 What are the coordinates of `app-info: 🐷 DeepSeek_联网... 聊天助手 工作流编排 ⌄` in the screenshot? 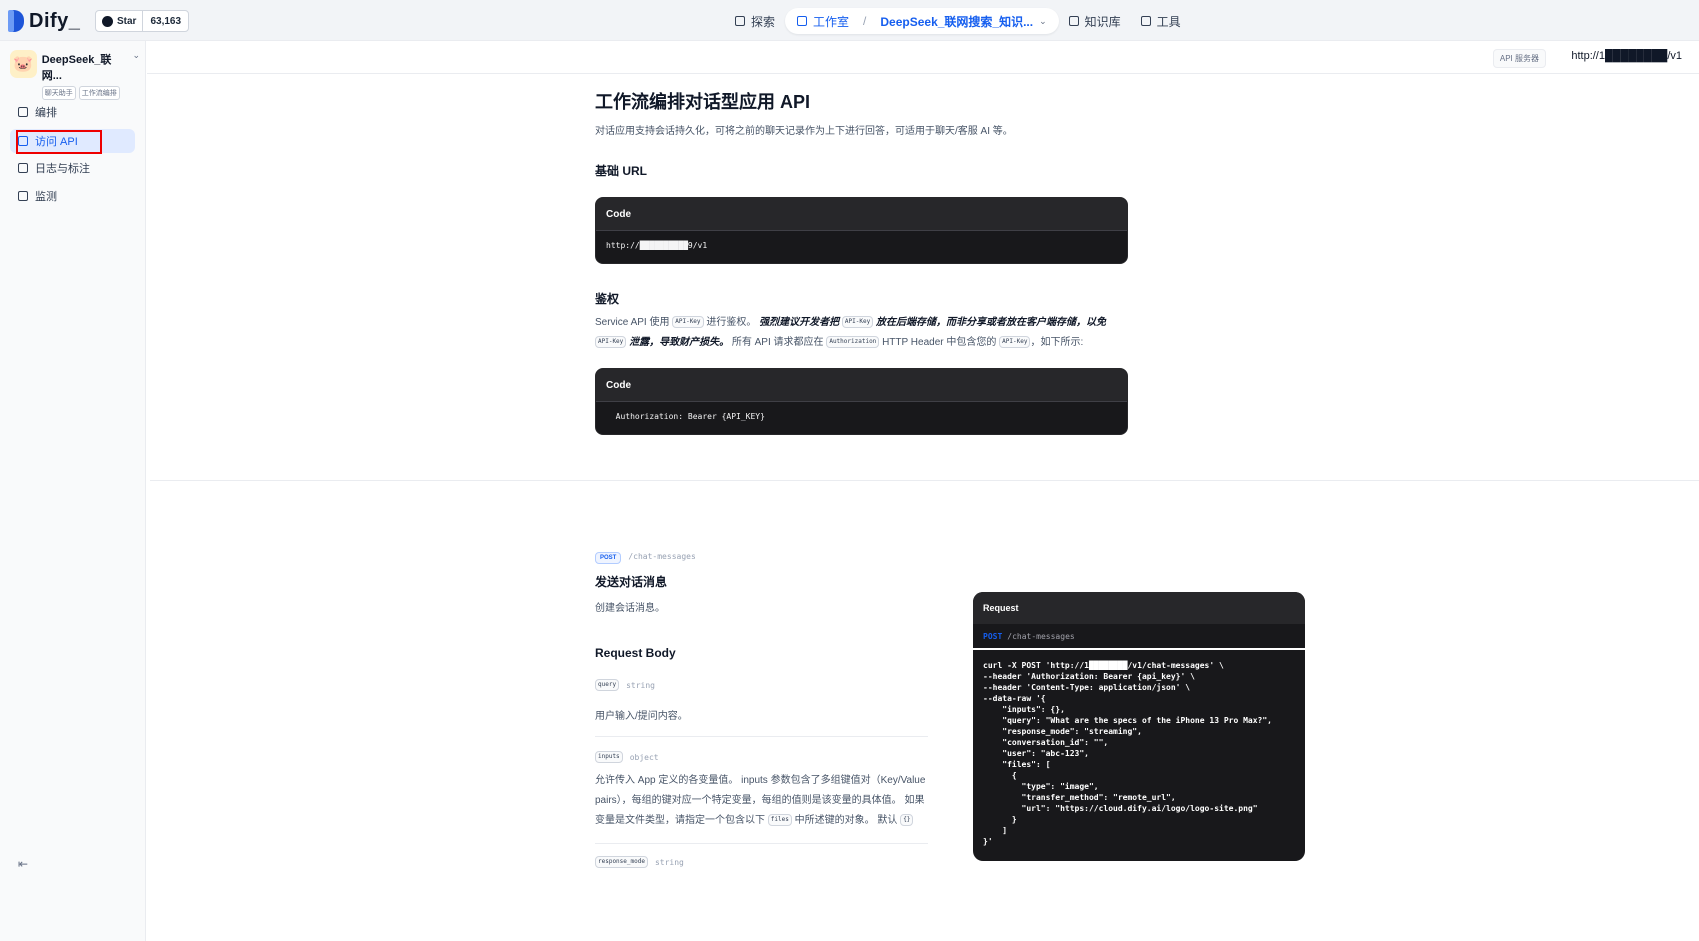 It's located at (75, 75).